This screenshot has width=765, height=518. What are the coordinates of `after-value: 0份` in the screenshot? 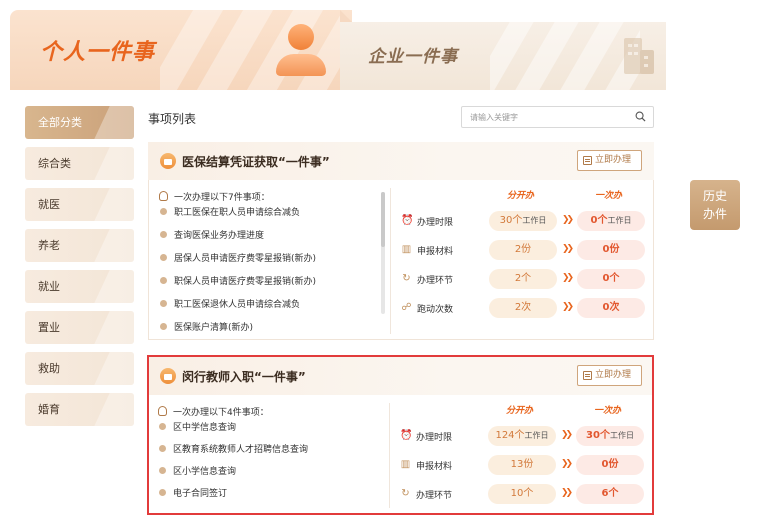 It's located at (610, 465).